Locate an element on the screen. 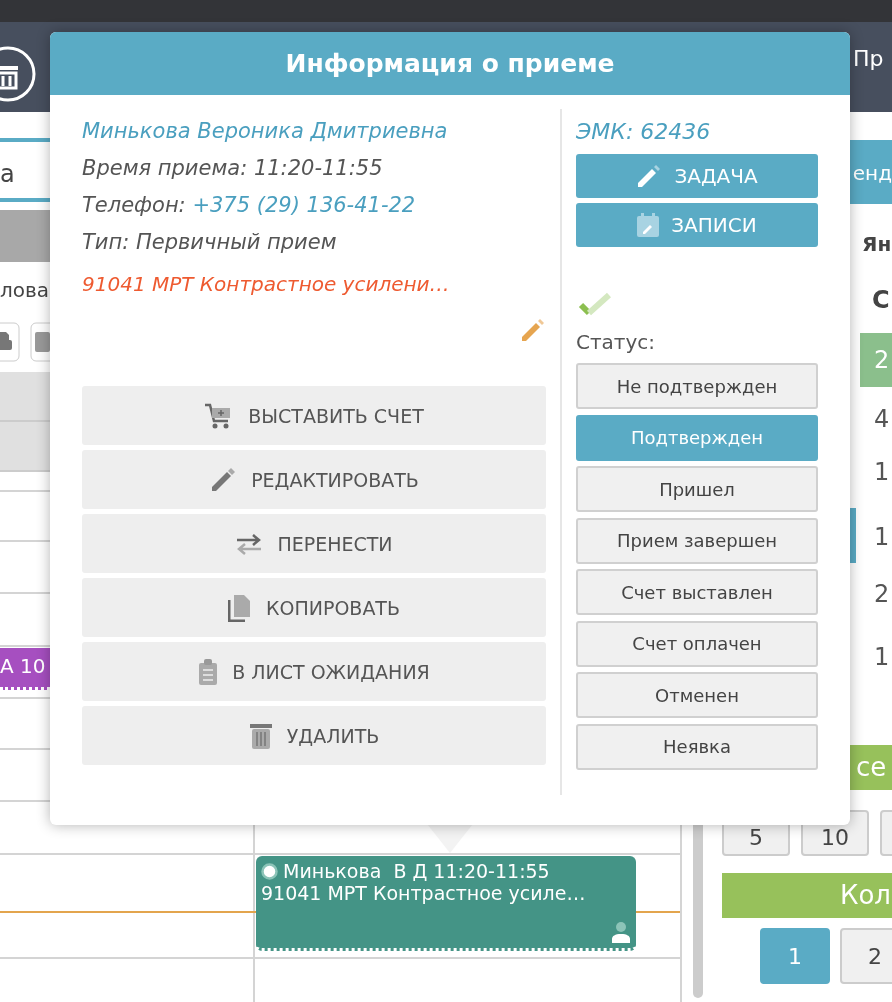 This screenshot has height=1002, width=892. calendar-day: 4 is located at coordinates (876, 419).